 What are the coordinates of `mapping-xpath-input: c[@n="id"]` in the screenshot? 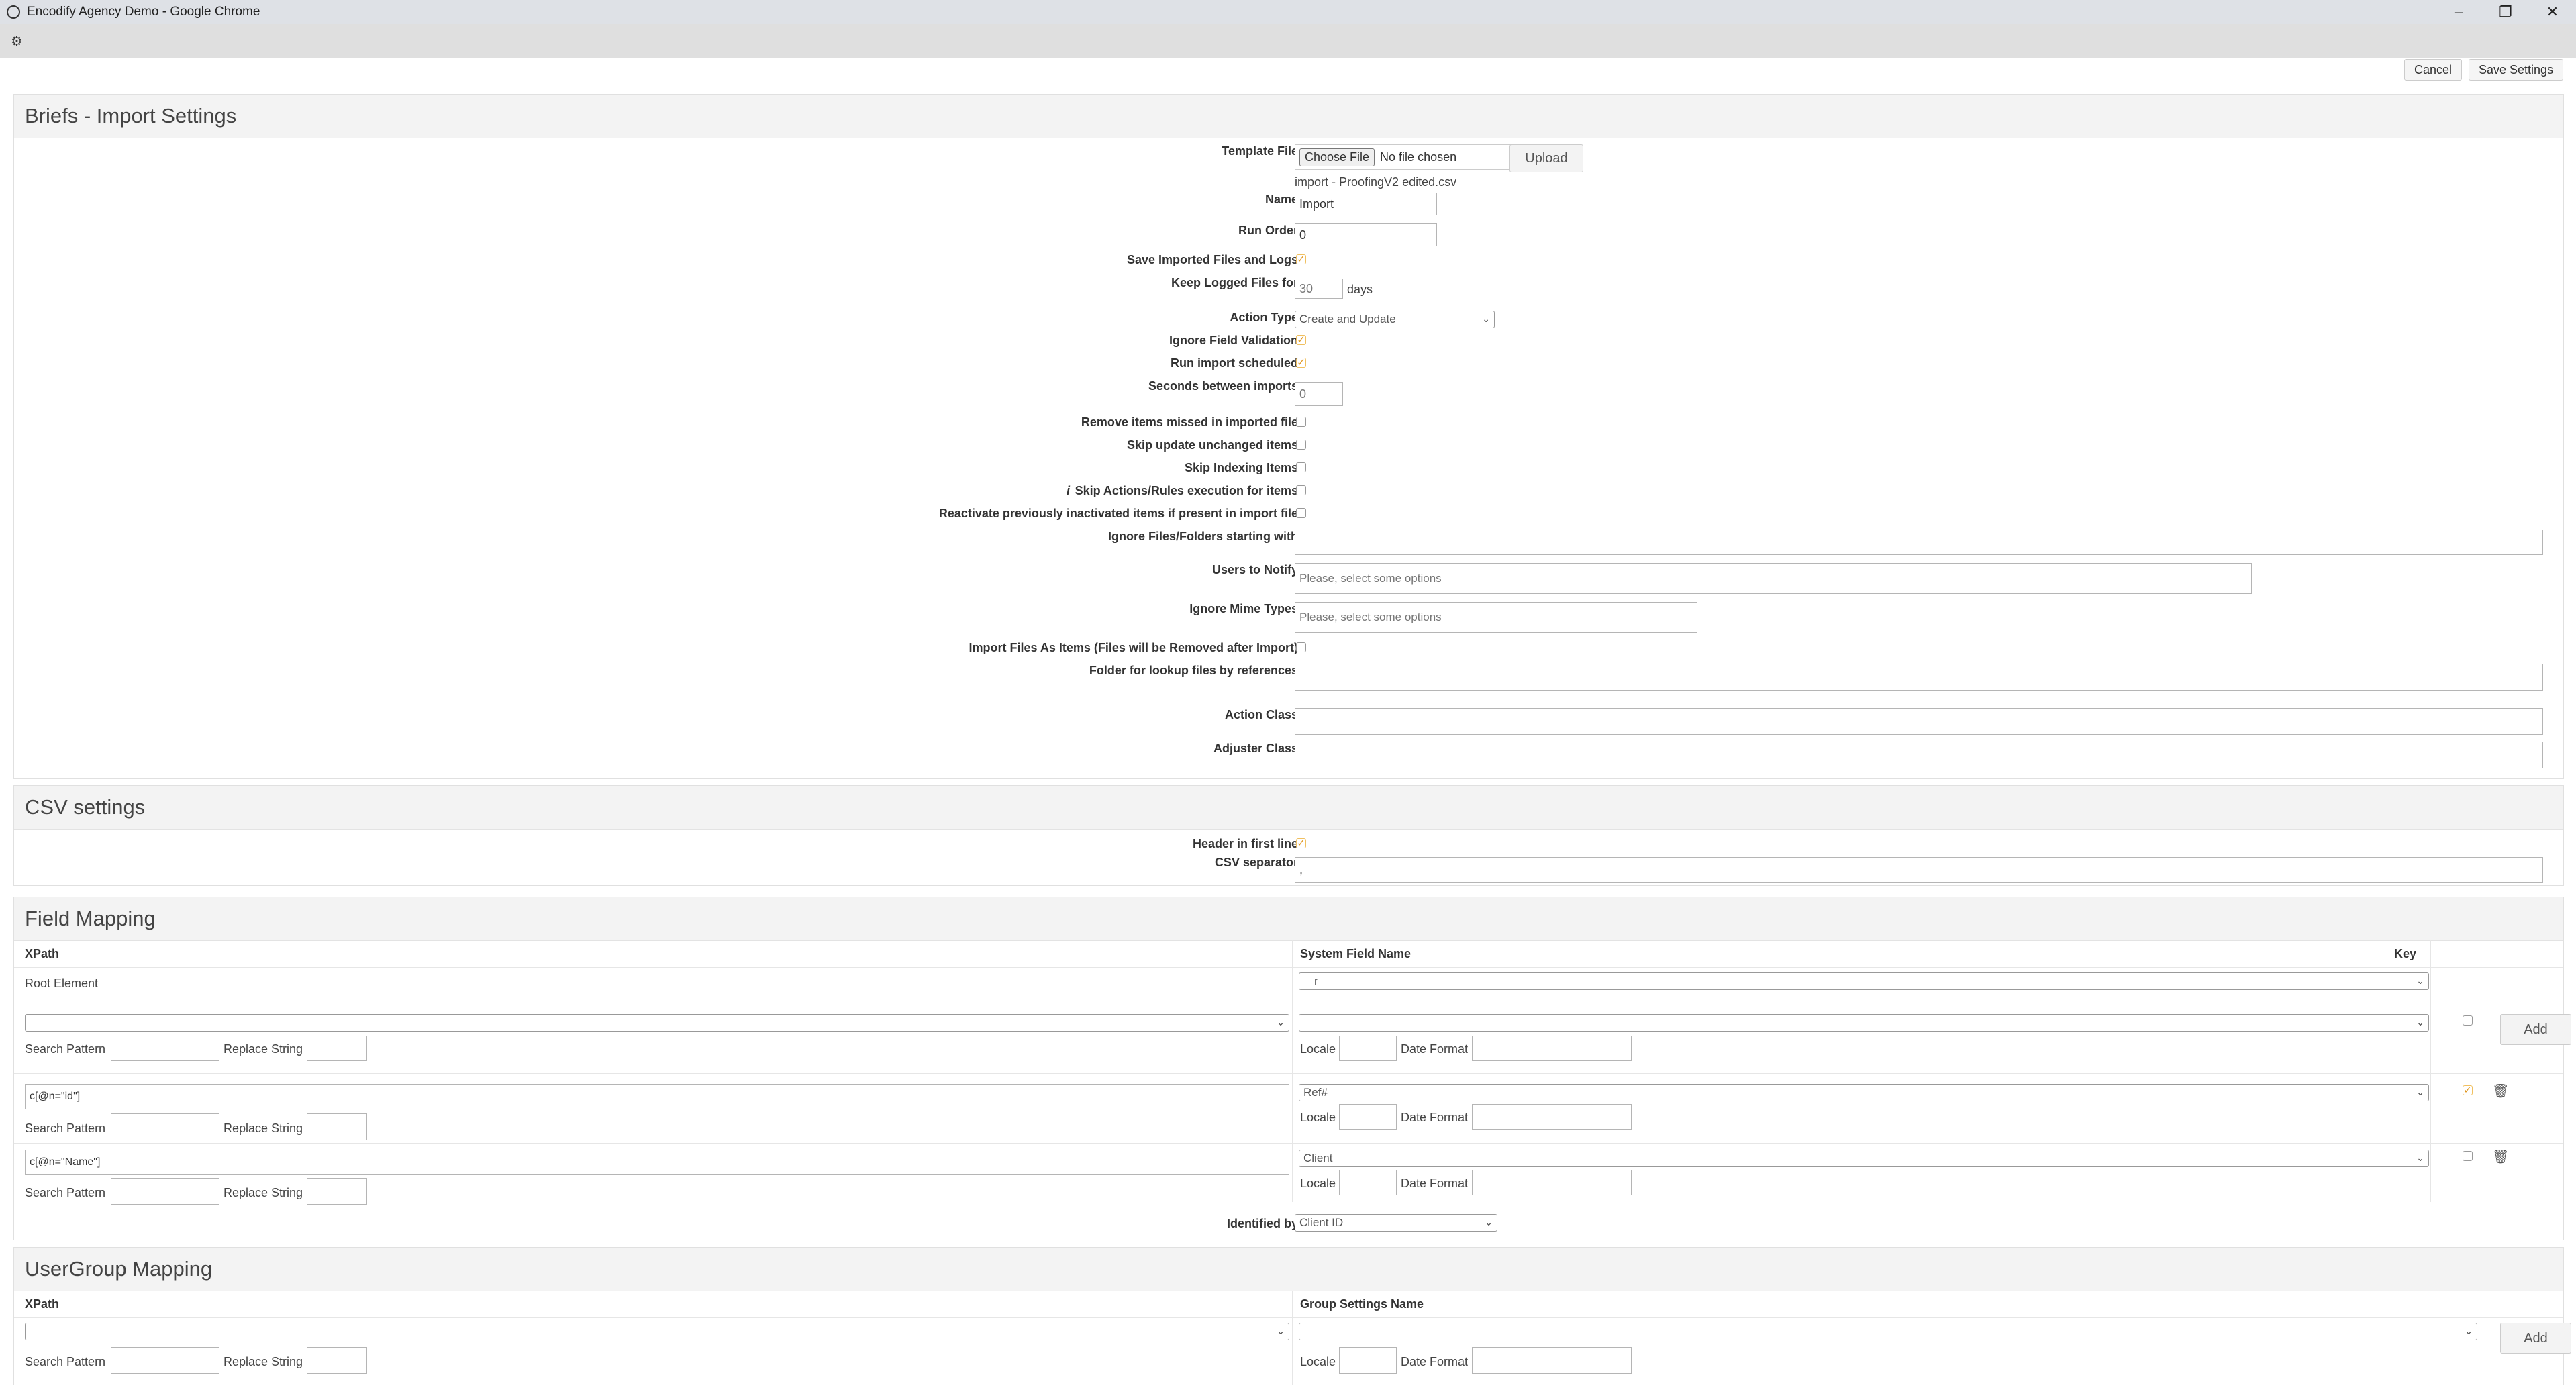 It's located at (657, 1096).